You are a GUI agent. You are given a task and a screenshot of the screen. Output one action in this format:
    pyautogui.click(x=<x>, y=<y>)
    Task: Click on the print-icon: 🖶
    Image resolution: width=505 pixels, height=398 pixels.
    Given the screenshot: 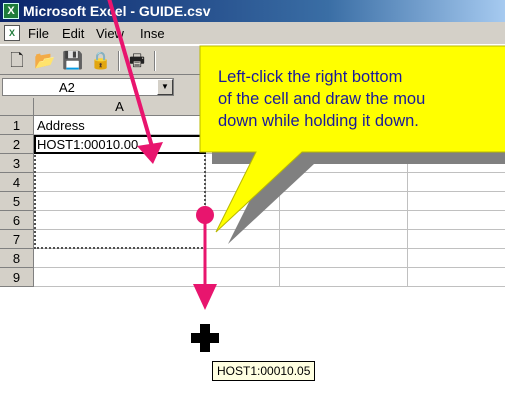 What is the action you would take?
    pyautogui.click(x=137, y=61)
    